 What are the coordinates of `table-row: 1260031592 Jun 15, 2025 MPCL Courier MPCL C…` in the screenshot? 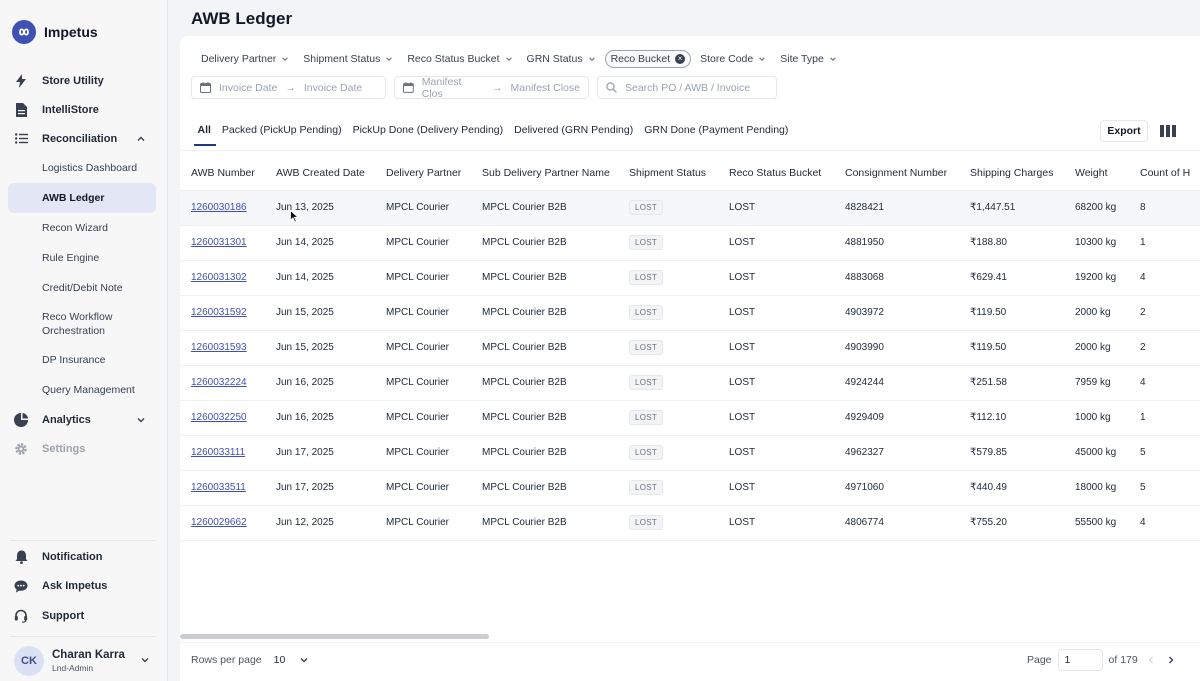 It's located at (690, 313).